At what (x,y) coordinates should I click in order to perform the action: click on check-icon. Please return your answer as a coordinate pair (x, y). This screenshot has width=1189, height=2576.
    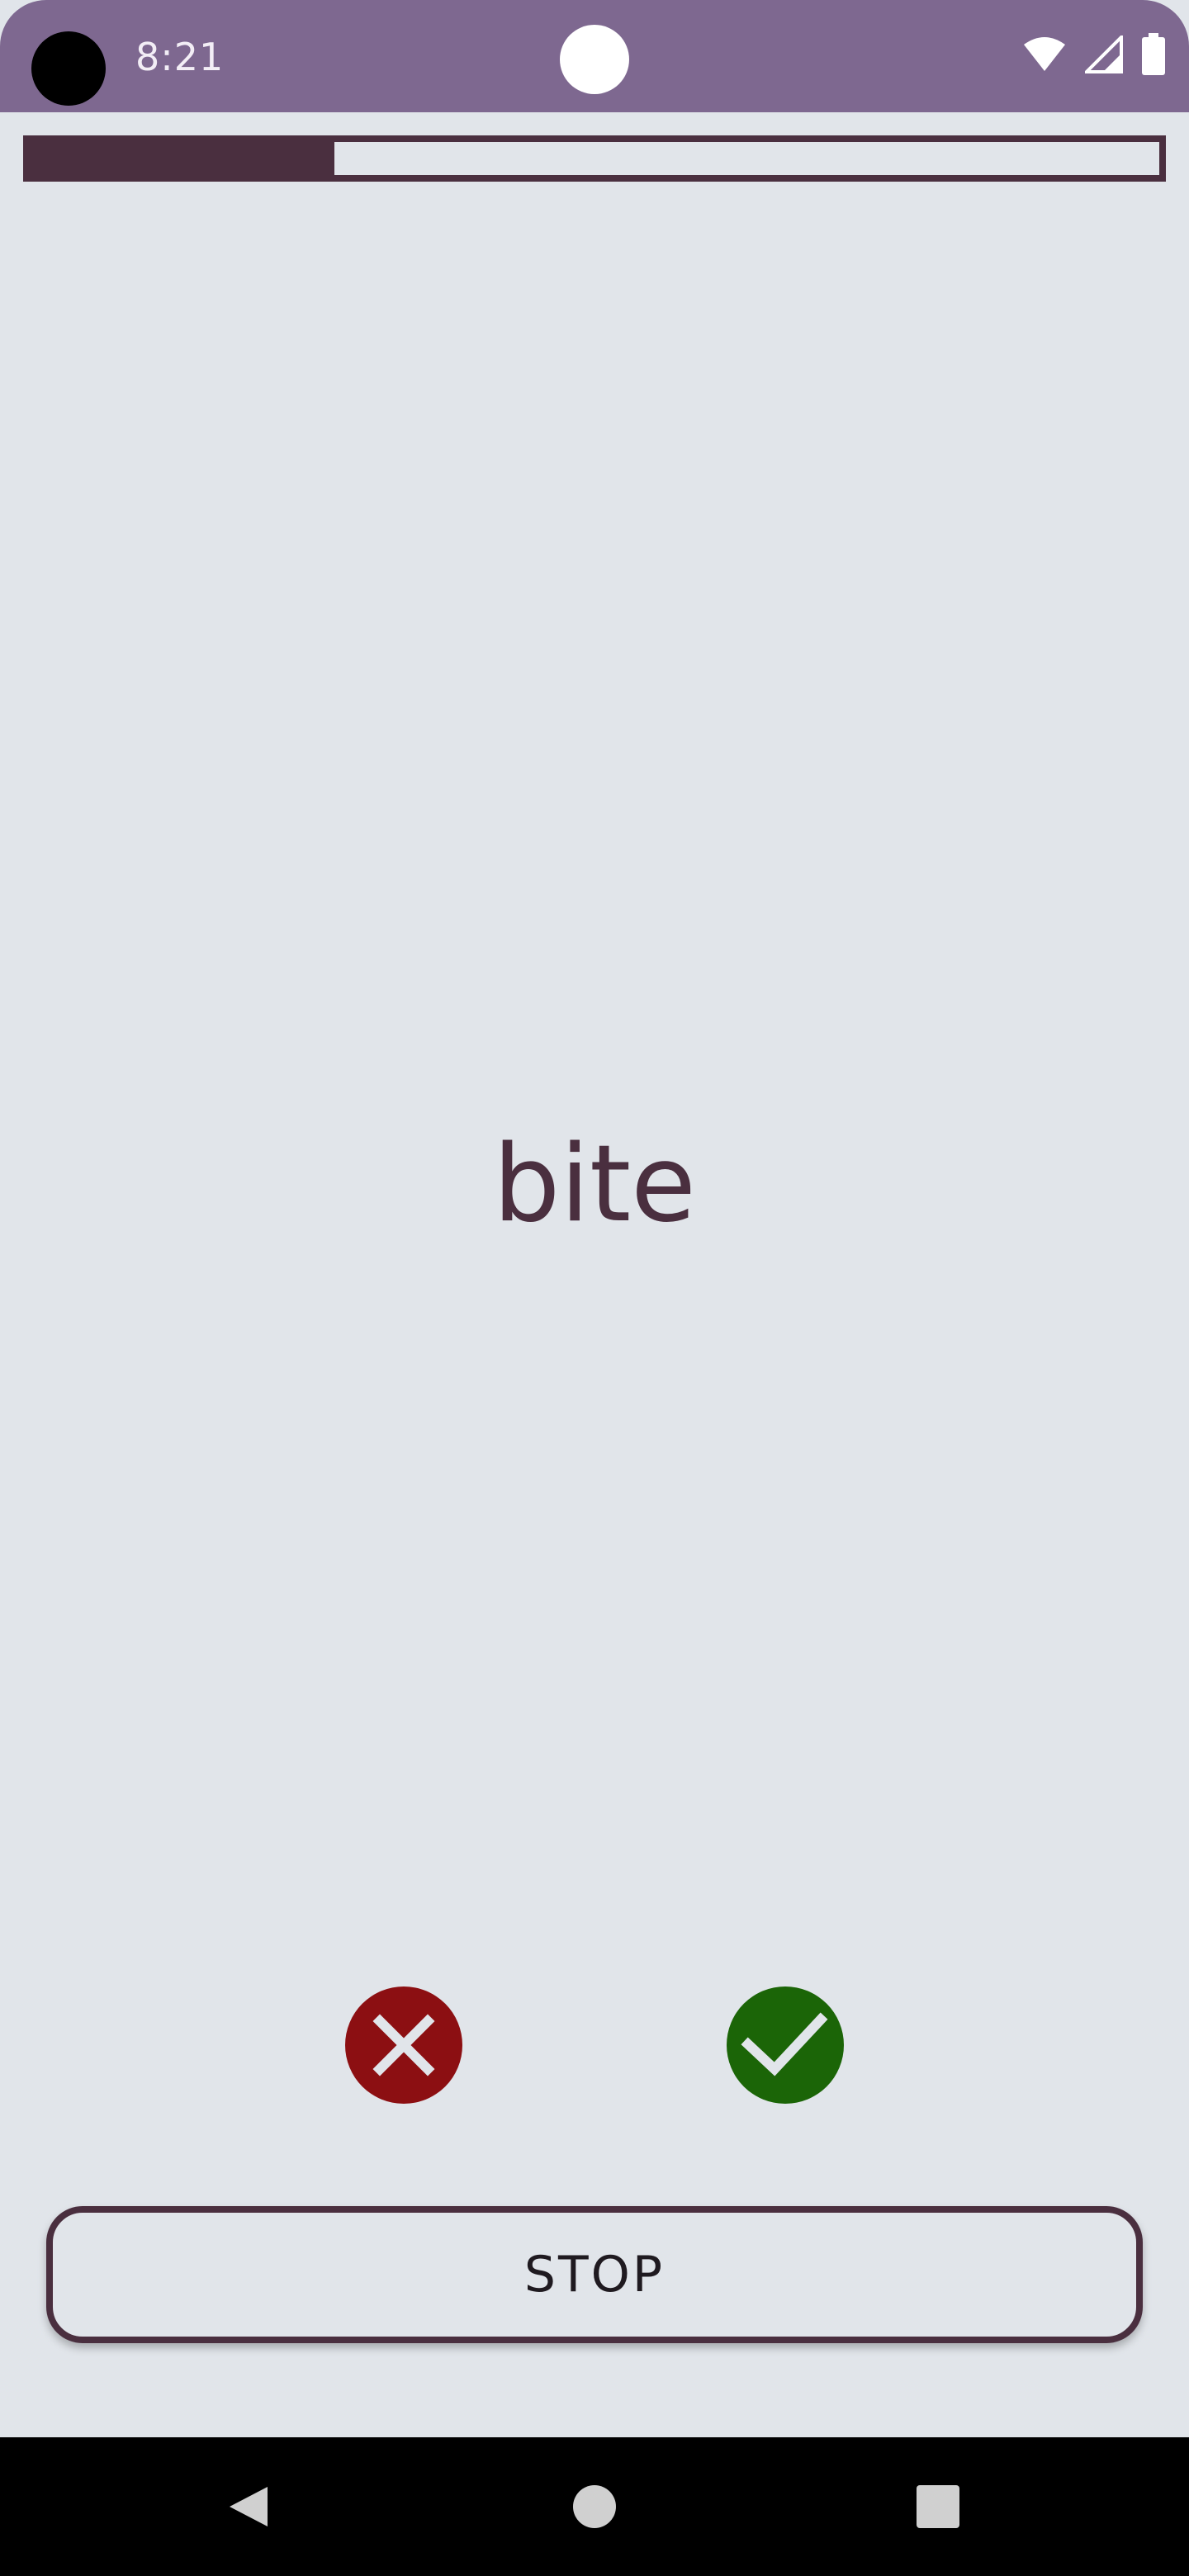
    Looking at the image, I should click on (784, 2044).